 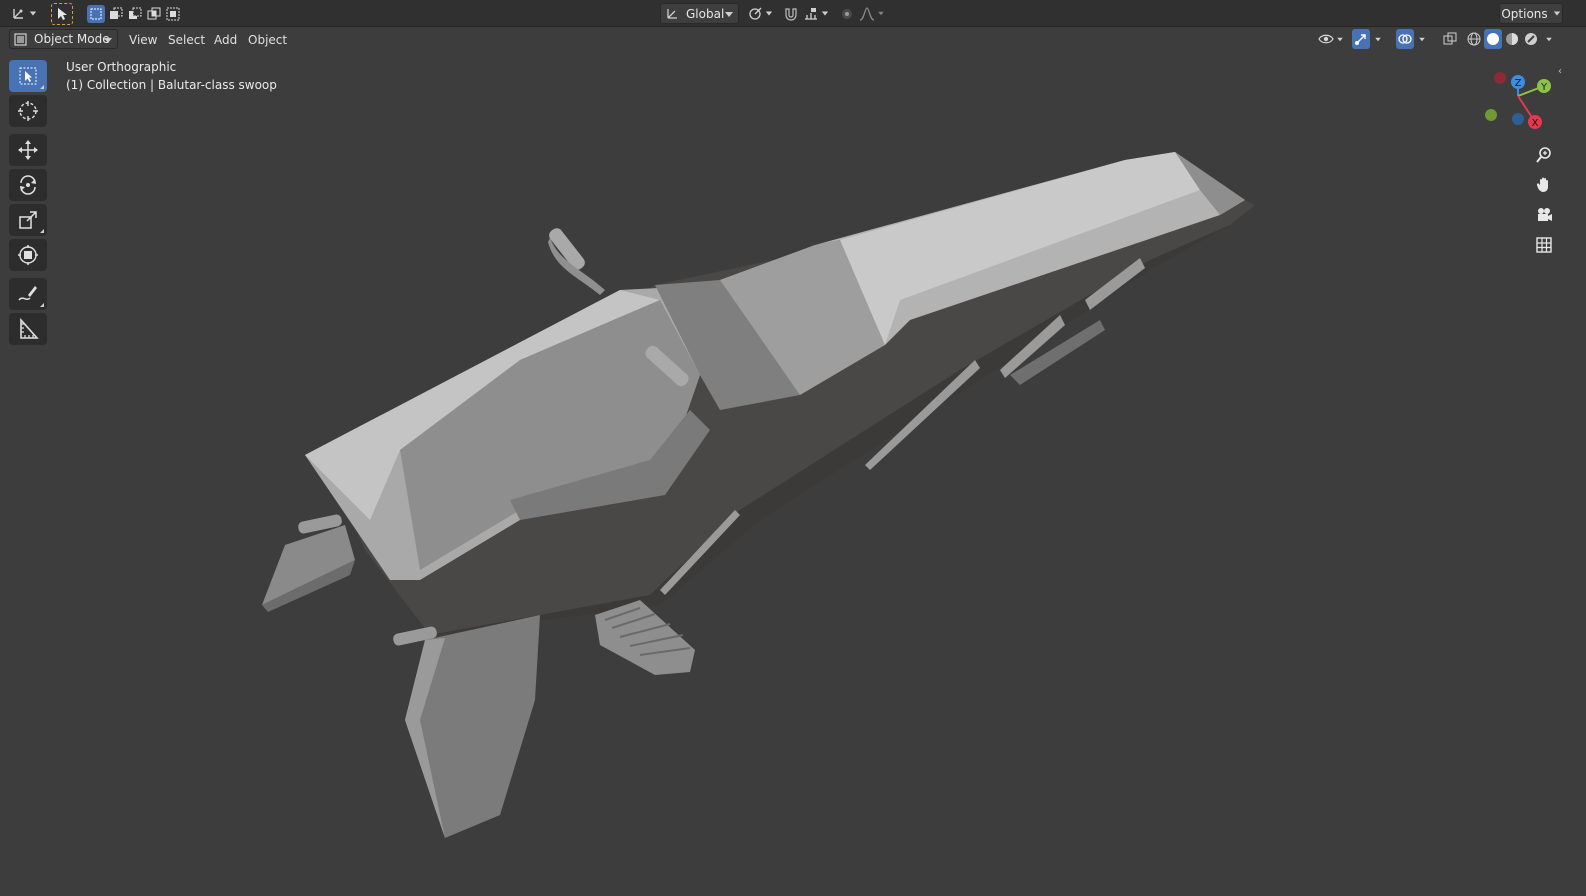 What do you see at coordinates (320, 524) in the screenshot?
I see `rear-peg-upper` at bounding box center [320, 524].